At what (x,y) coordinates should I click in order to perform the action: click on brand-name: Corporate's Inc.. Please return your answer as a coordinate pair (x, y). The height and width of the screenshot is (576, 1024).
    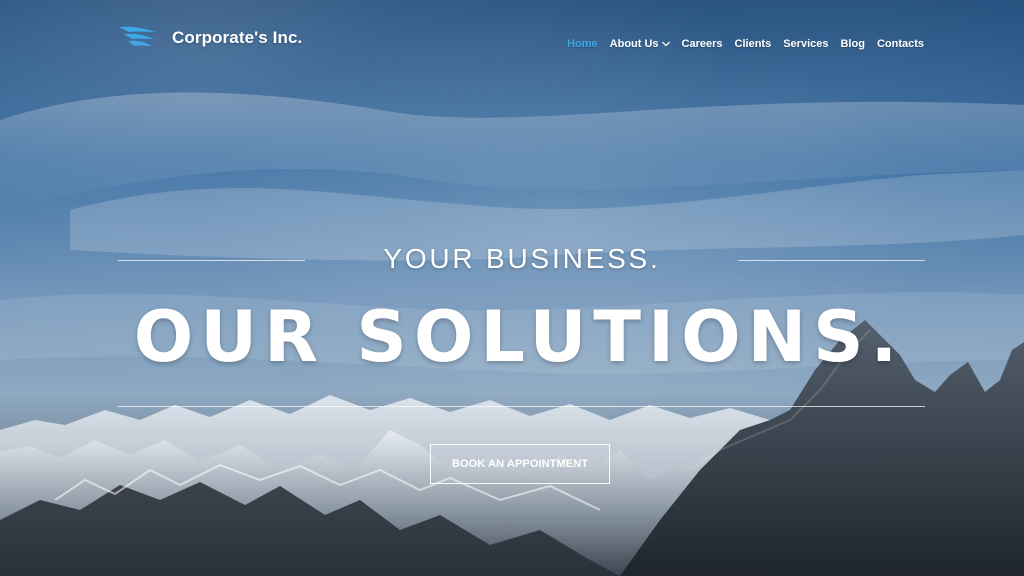
    Looking at the image, I should click on (237, 37).